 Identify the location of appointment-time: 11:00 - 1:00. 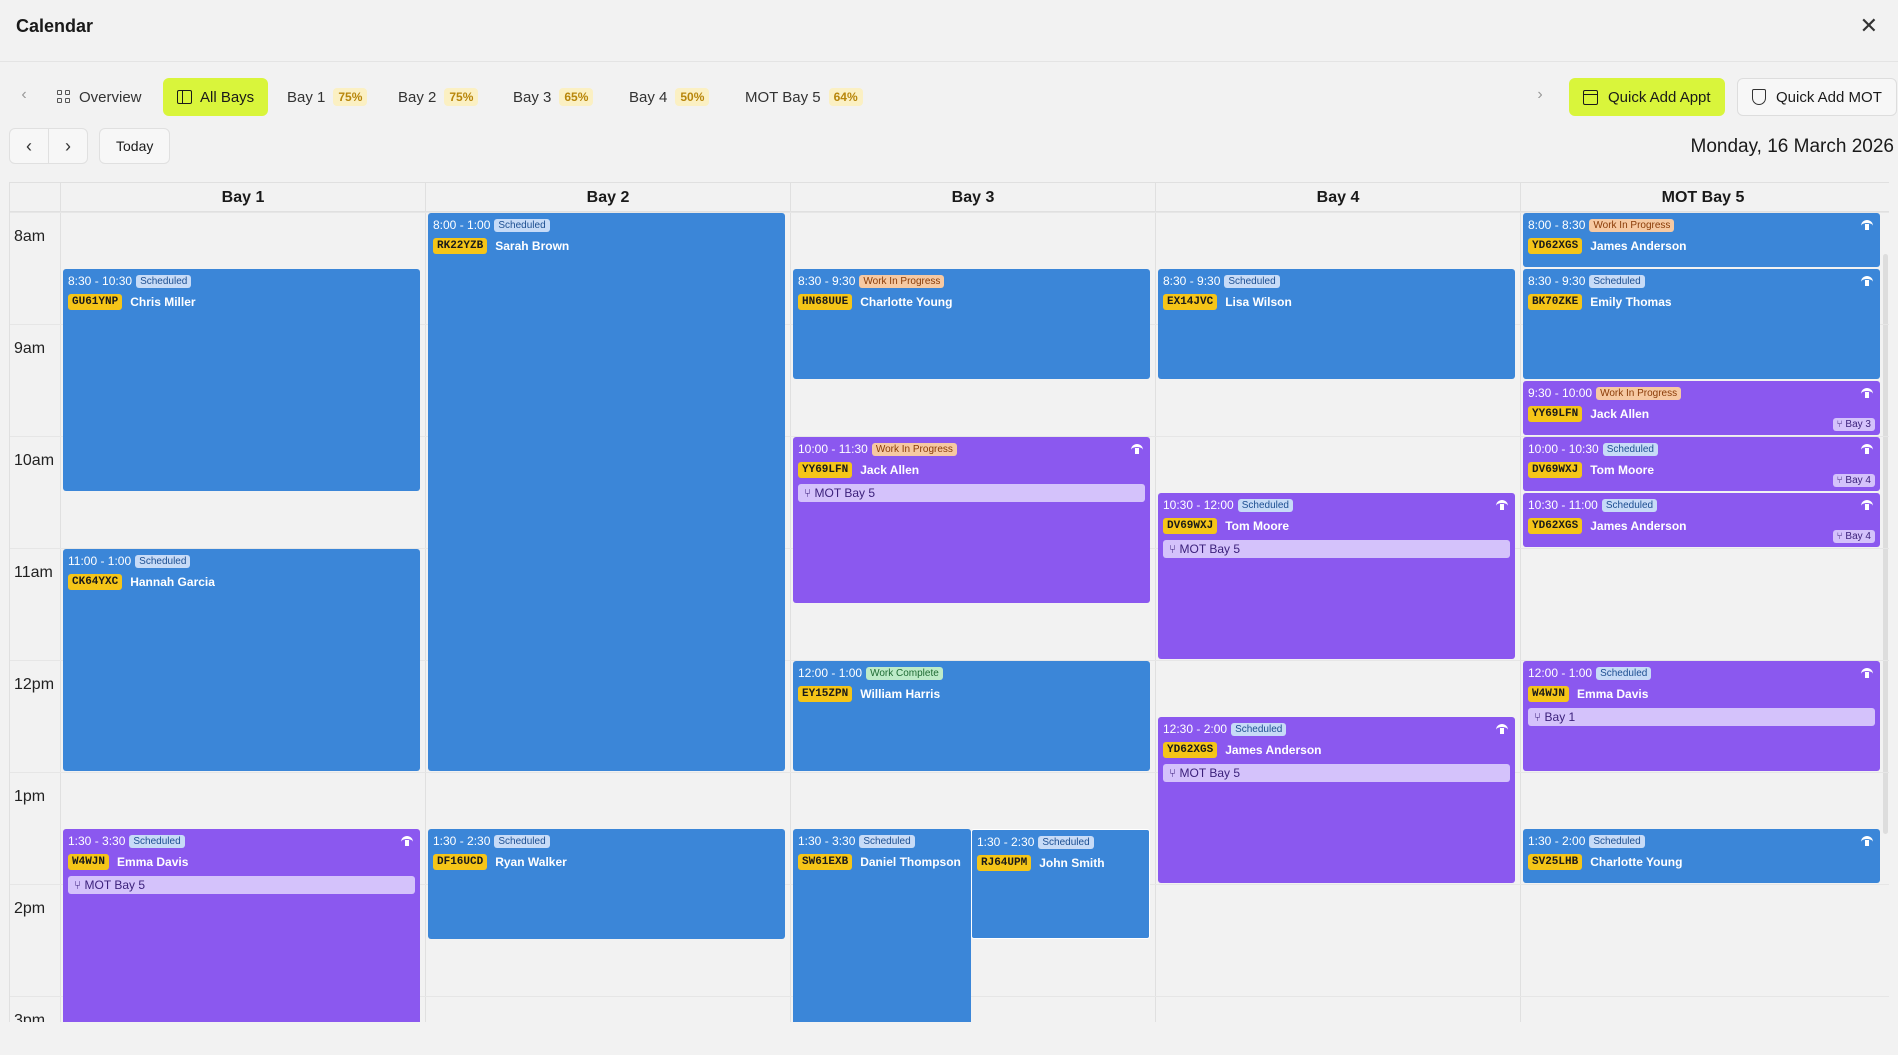
(100, 561).